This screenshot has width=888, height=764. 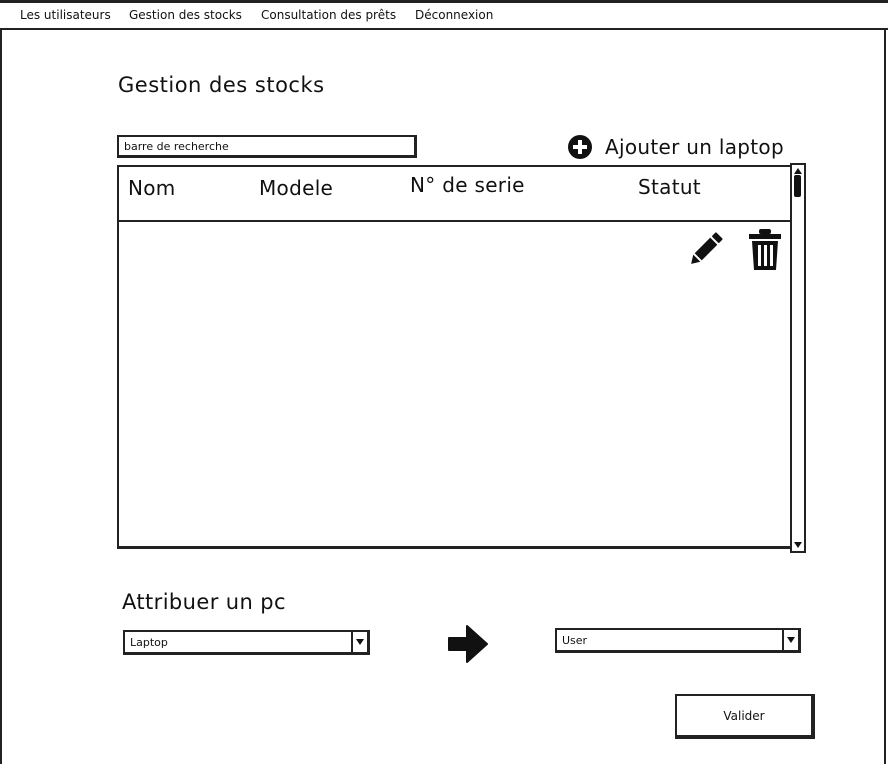 What do you see at coordinates (468, 644) in the screenshot?
I see `arrow-right-icon` at bounding box center [468, 644].